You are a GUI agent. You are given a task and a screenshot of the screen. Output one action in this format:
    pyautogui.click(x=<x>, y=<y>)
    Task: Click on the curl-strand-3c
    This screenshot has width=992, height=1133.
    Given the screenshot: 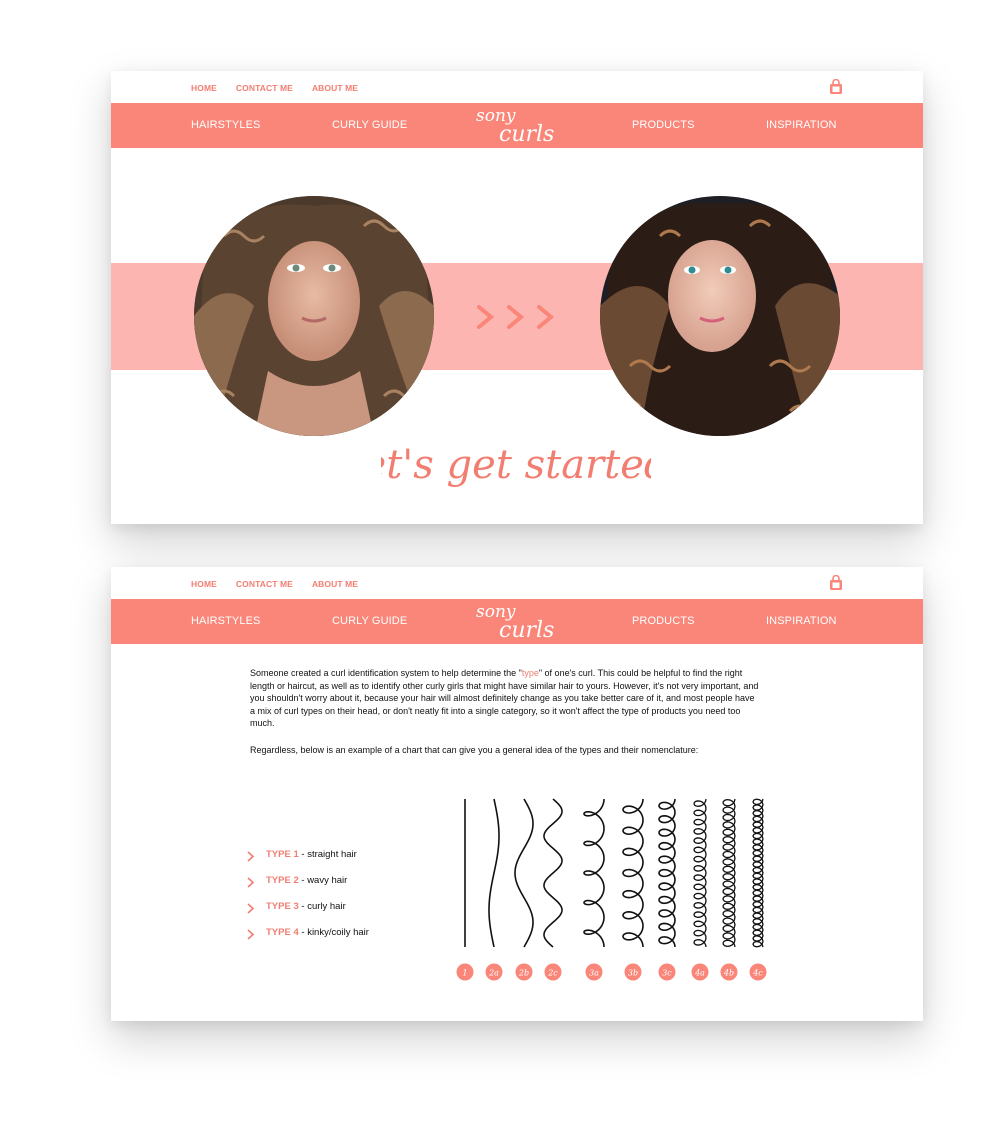 What is the action you would take?
    pyautogui.click(x=667, y=873)
    